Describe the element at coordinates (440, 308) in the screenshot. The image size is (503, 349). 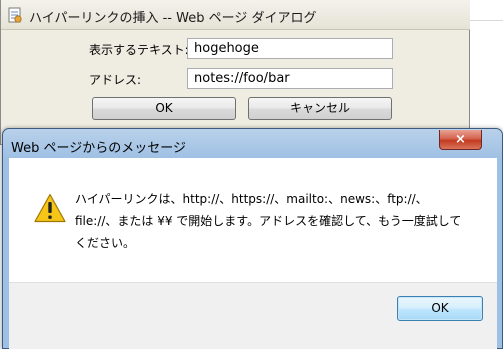
I see `message-ok-button: OK` at that location.